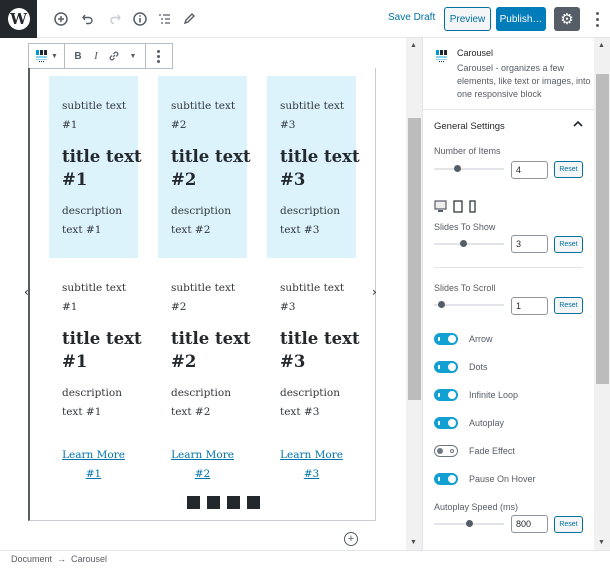  What do you see at coordinates (529, 306) in the screenshot?
I see `slides-to-scroll-input: 1` at bounding box center [529, 306].